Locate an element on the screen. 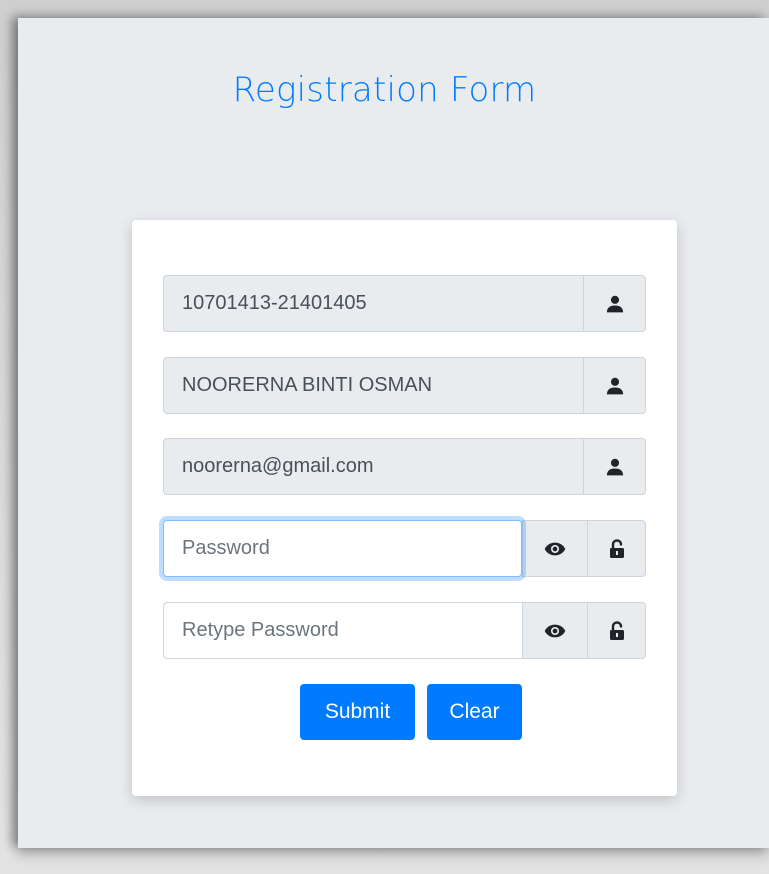 The image size is (769, 874). retype-password-lock-addon is located at coordinates (616, 630).